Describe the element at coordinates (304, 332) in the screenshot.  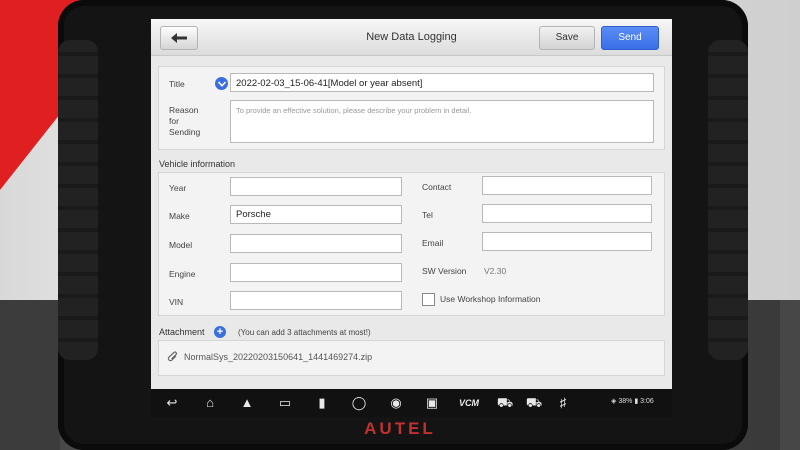
I see `attachment-hint: (You can add 3 attachments at most!)` at that location.